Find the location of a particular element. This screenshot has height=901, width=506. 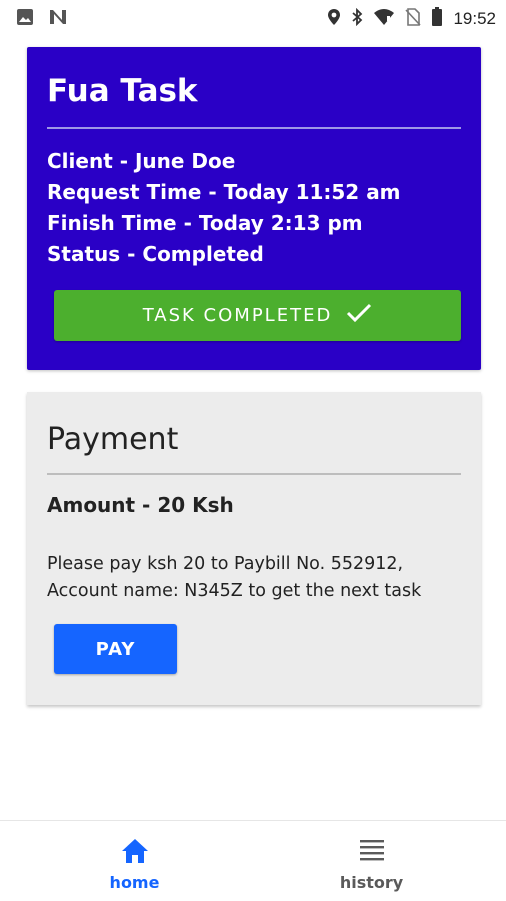

list-icon is located at coordinates (372, 851).